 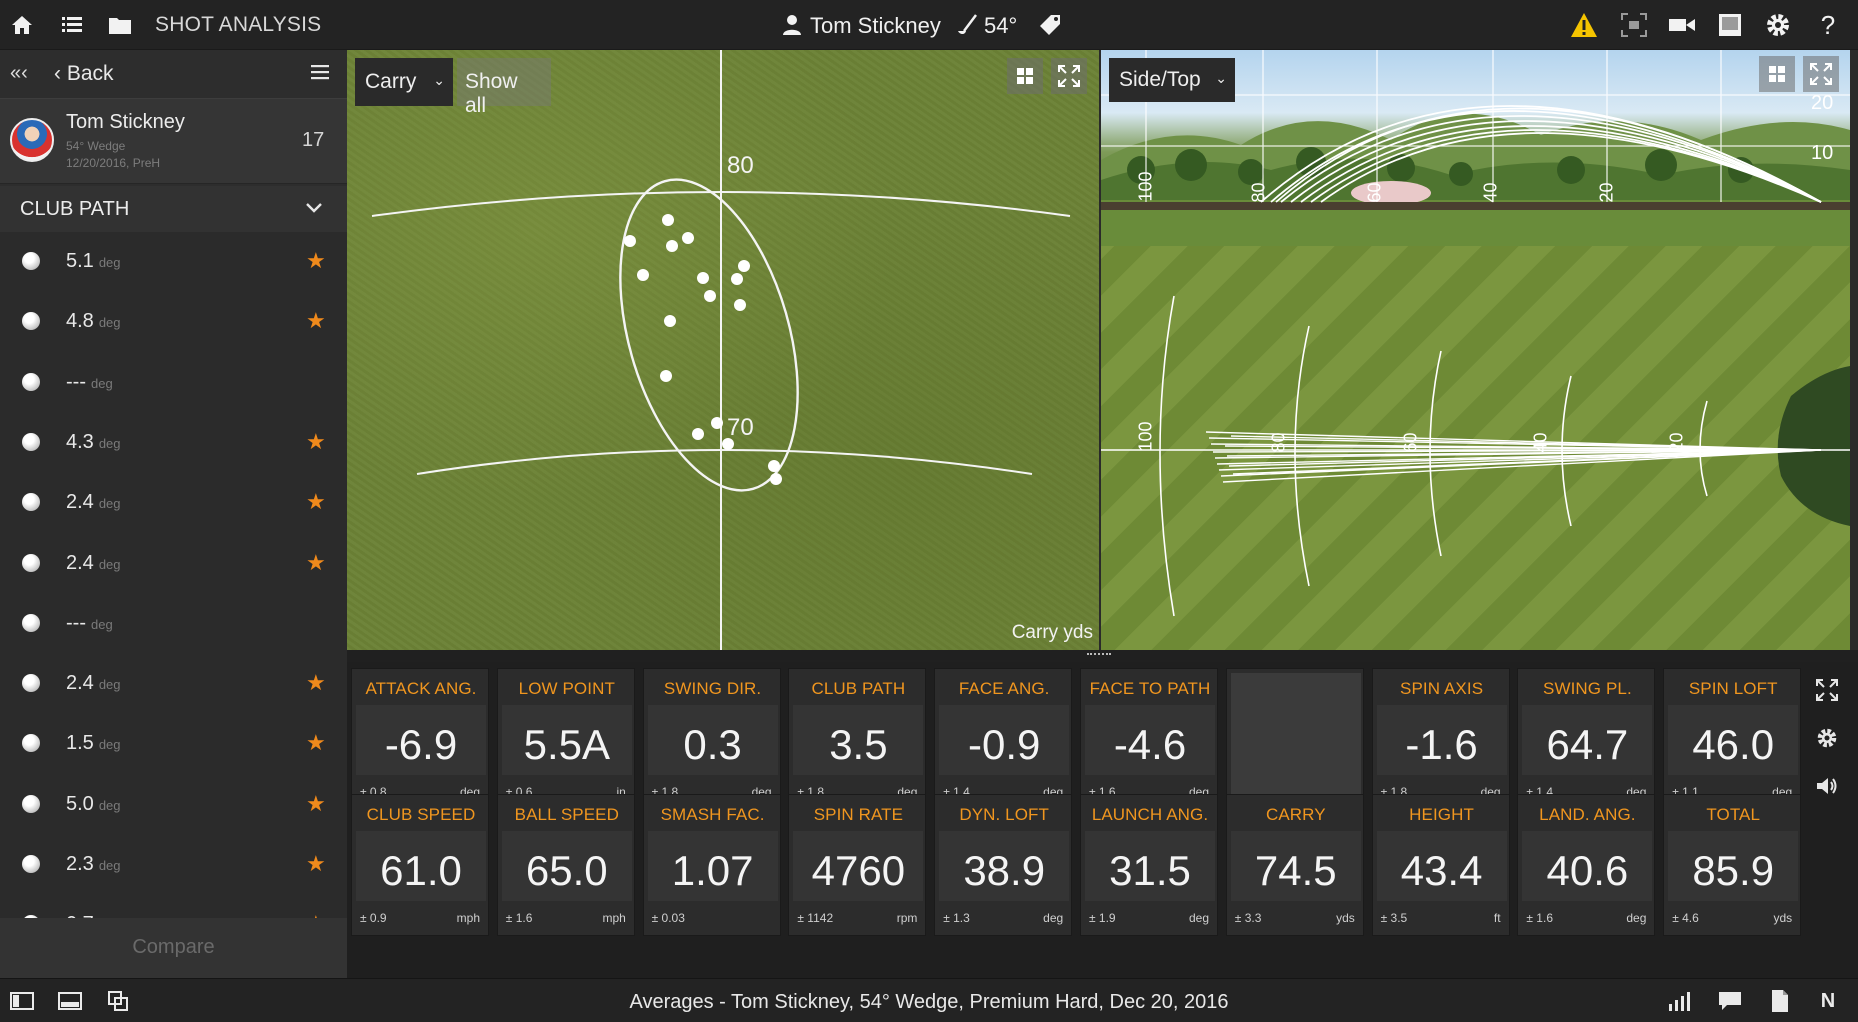 I want to click on metric-tile: LOW POINT 5.5A ± 0.6 in, so click(x=565, y=739).